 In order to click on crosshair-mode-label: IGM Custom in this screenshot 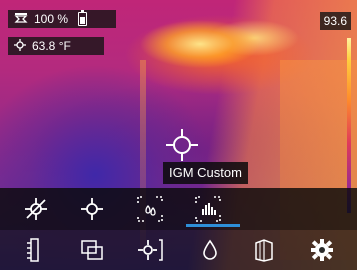, I will do `click(205, 173)`.